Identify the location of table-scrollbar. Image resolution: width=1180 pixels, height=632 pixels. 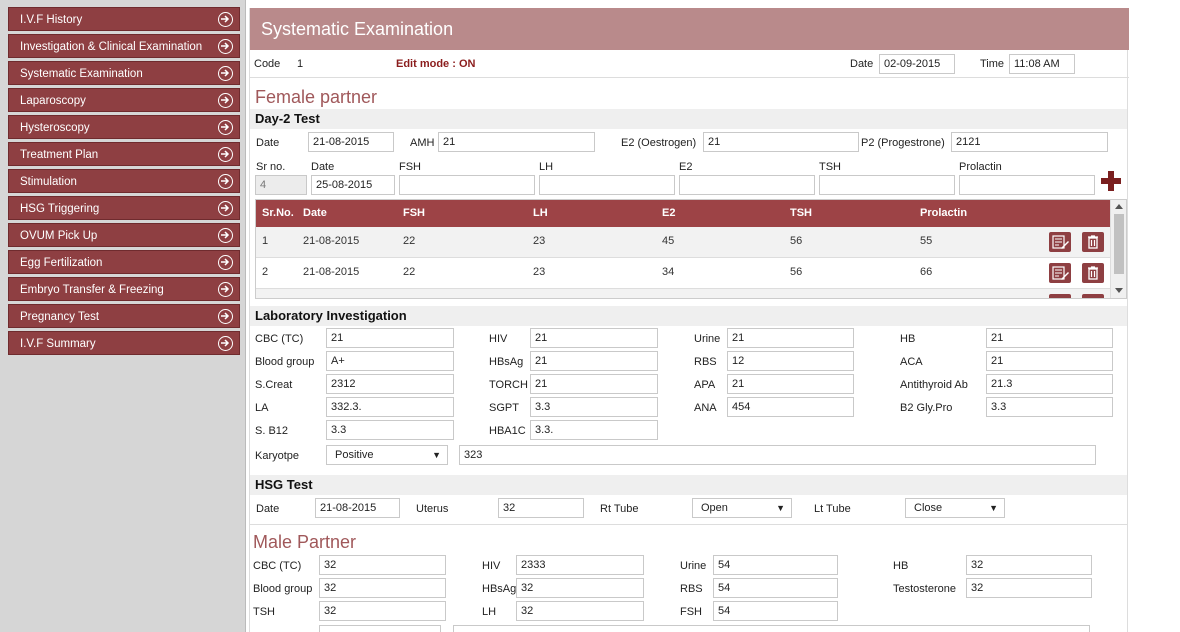
(1118, 249).